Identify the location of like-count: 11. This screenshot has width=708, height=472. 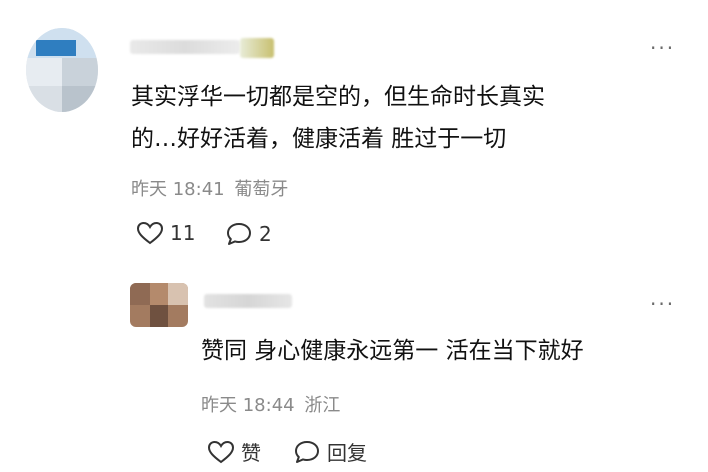
(183, 233).